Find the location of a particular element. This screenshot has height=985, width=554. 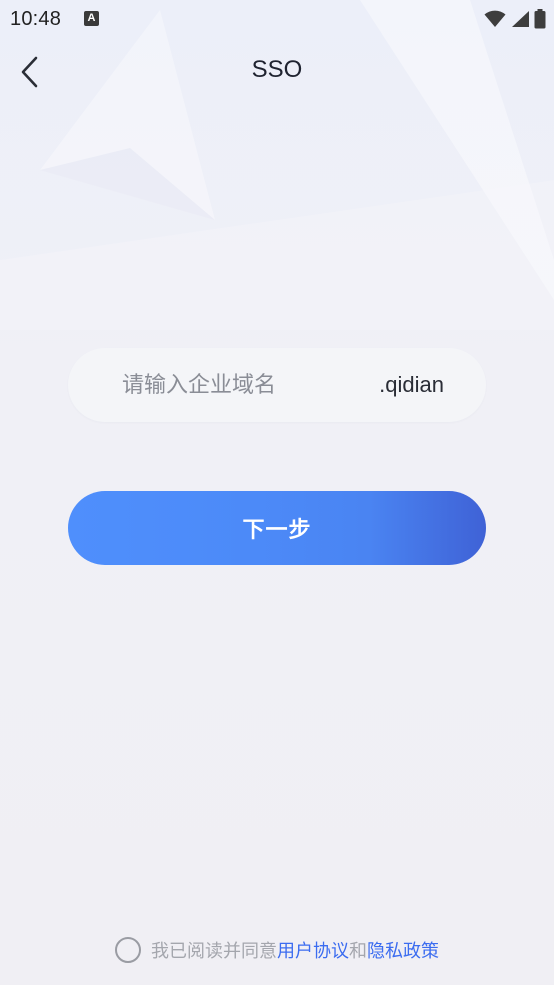

agree-checkbox is located at coordinates (128, 950).